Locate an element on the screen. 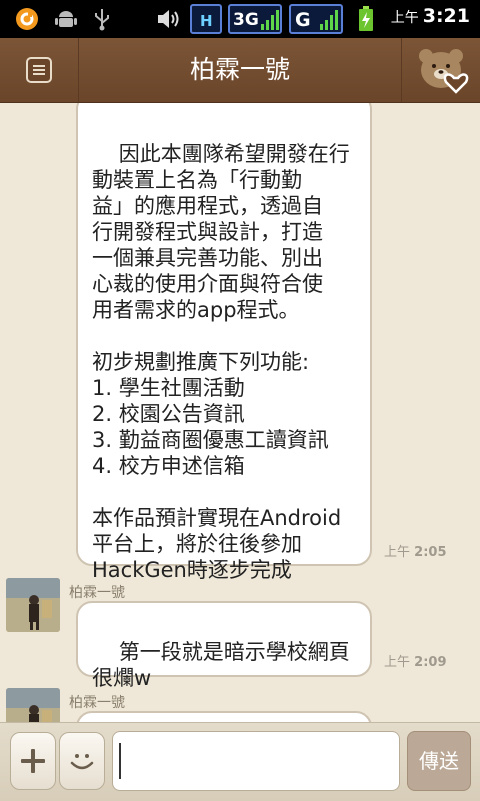 This screenshot has height=801, width=480. status-bar: H 3G G 上午 3:21 is located at coordinates (240, 19).